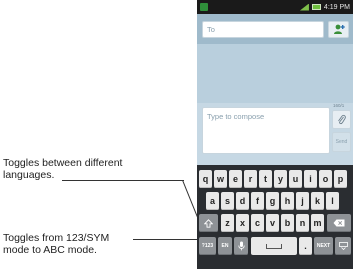 Image resolution: width=353 pixels, height=269 pixels. I want to click on key-r: r, so click(250, 179).